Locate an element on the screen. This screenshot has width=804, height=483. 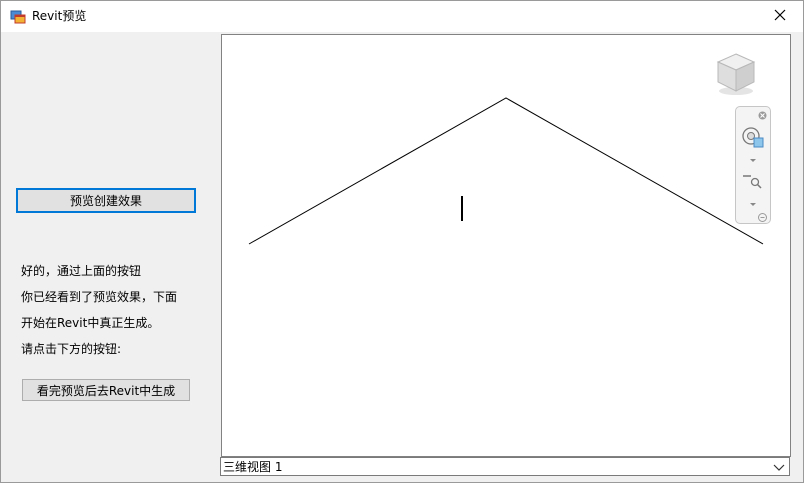
navbar-menu-icon is located at coordinates (762, 218).